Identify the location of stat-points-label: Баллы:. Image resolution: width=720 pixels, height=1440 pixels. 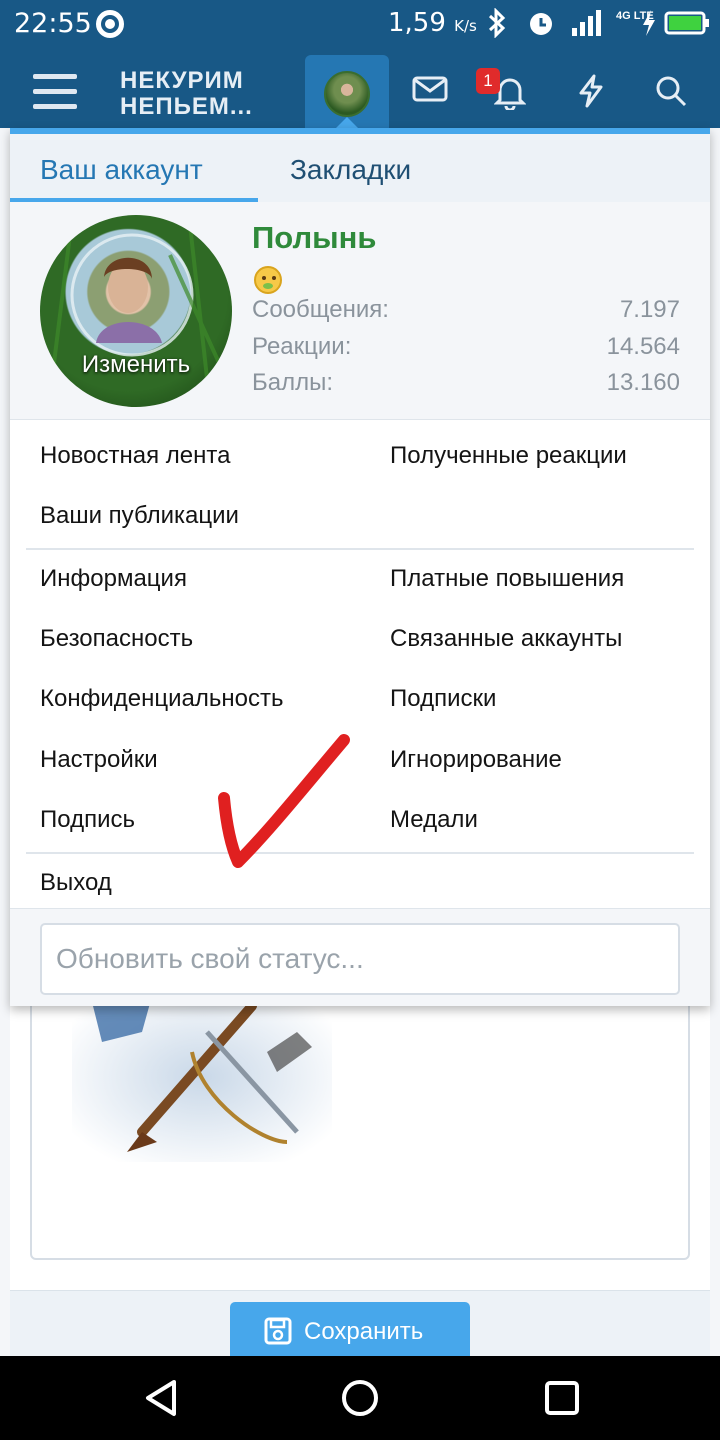
(293, 382).